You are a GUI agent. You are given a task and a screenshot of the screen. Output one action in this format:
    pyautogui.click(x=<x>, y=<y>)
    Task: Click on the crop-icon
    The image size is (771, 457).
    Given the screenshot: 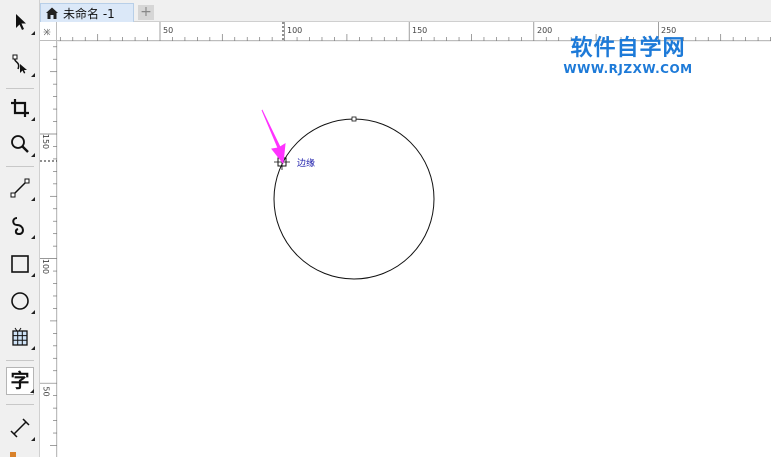 What is the action you would take?
    pyautogui.click(x=20, y=108)
    